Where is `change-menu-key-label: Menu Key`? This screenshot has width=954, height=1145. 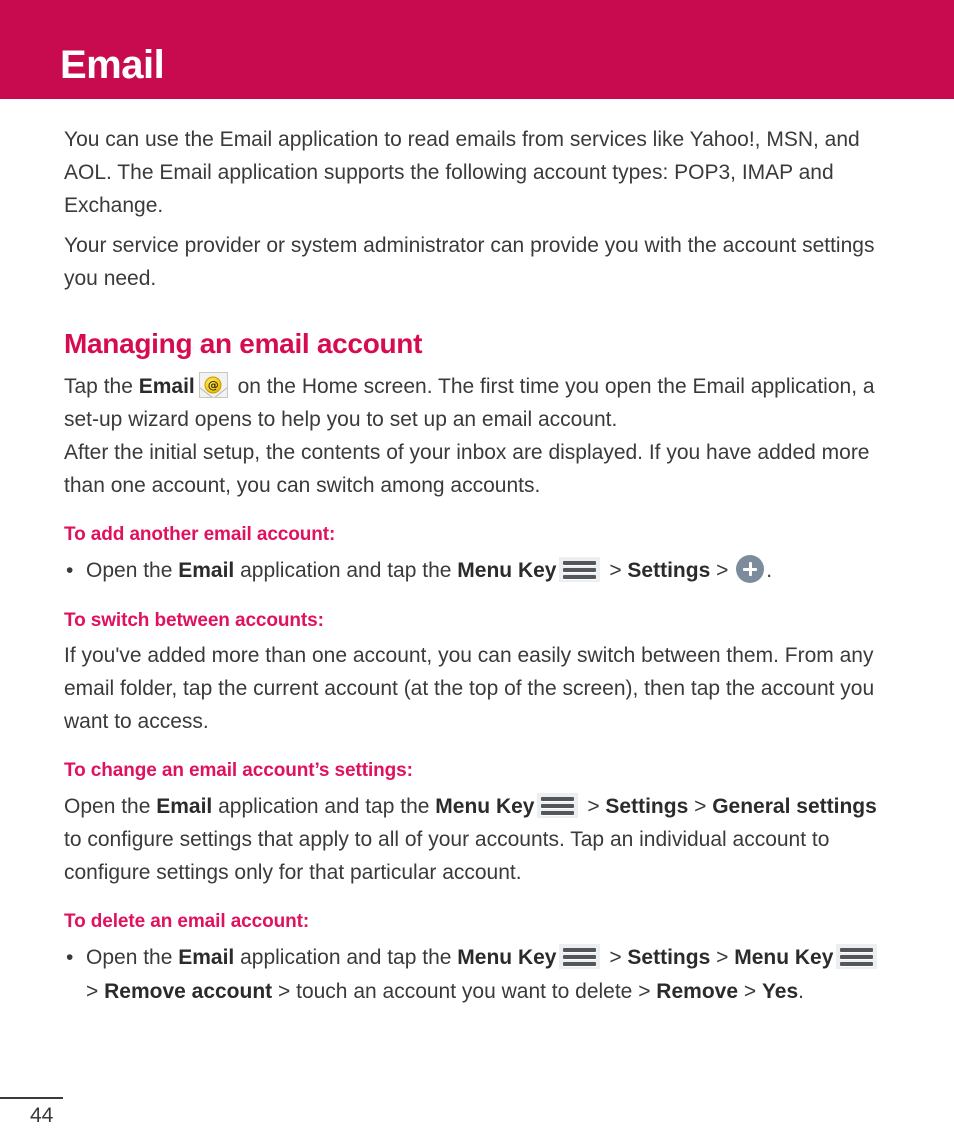
change-menu-key-label: Menu Key is located at coordinates (485, 807).